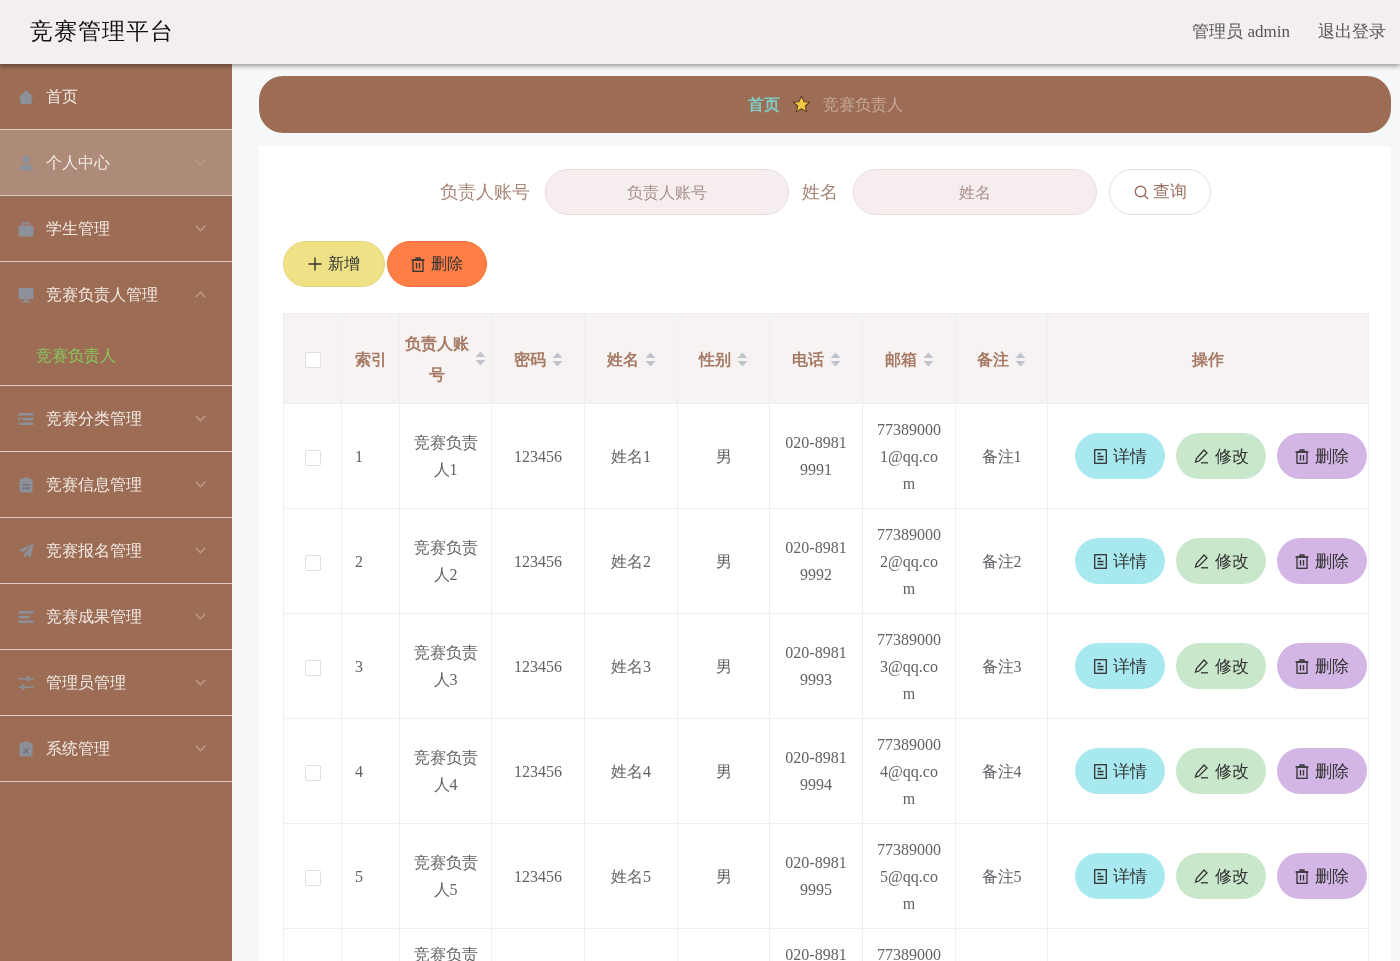 The height and width of the screenshot is (961, 1400). Describe the element at coordinates (315, 264) in the screenshot. I see `plus-icon` at that location.